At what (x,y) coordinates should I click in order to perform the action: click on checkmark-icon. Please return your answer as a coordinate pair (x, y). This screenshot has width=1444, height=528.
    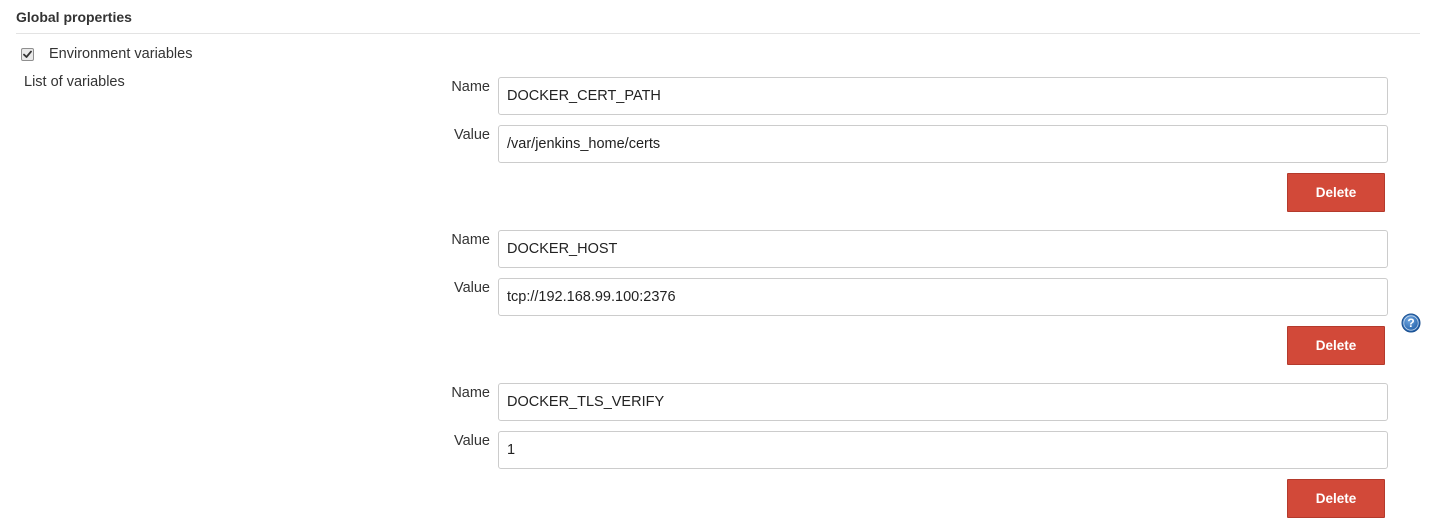
    Looking at the image, I should click on (27, 54).